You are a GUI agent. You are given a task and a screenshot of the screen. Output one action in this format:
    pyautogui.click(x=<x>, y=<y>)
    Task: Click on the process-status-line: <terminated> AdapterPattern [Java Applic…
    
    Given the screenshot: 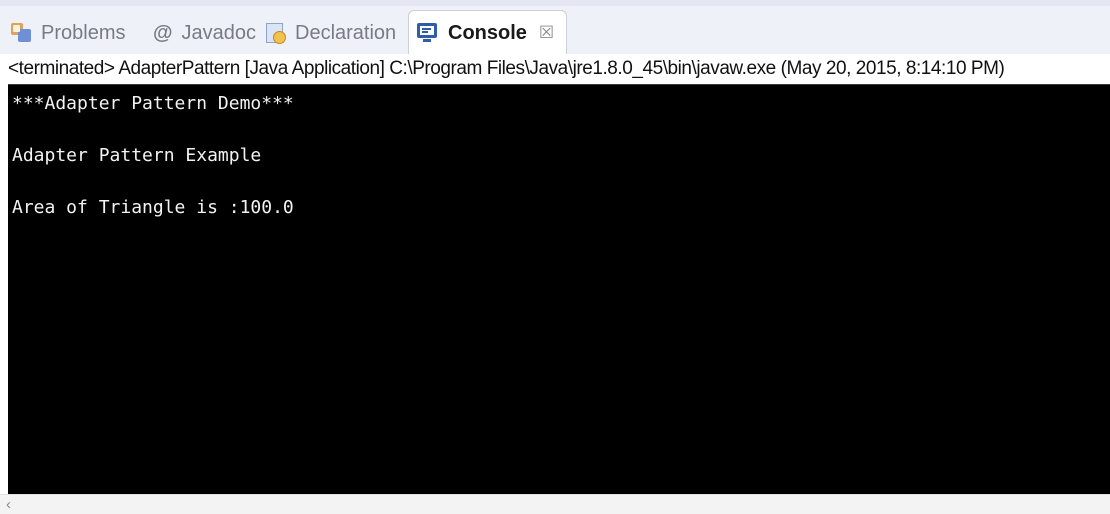 What is the action you would take?
    pyautogui.click(x=555, y=69)
    